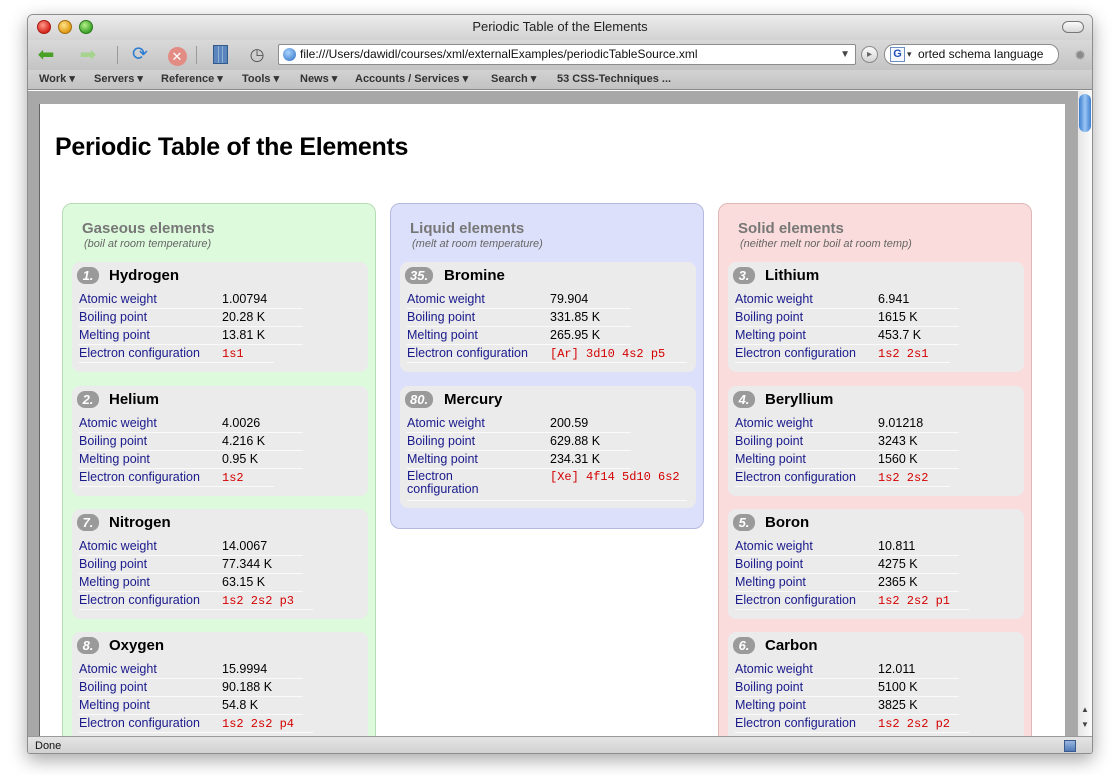 This screenshot has width=1119, height=775. What do you see at coordinates (560, 744) in the screenshot?
I see `status-bar: Done` at bounding box center [560, 744].